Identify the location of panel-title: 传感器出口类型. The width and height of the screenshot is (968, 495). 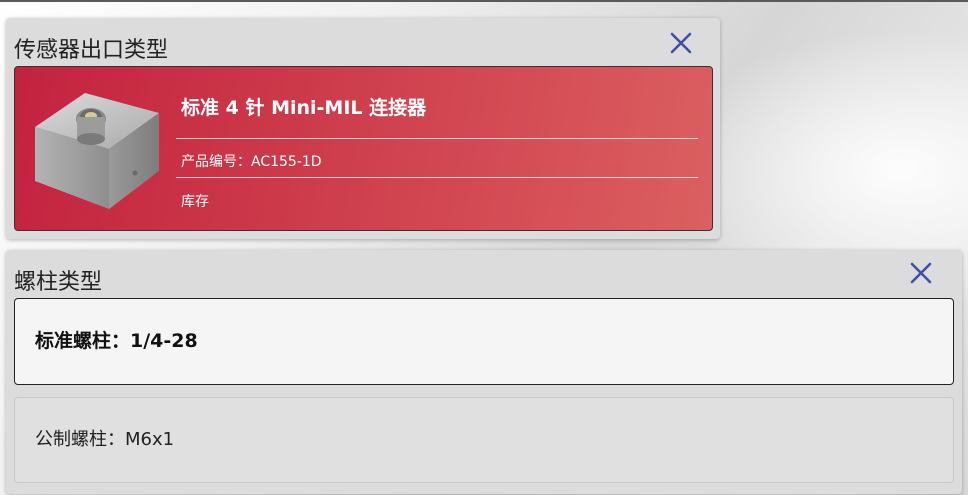
(91, 50).